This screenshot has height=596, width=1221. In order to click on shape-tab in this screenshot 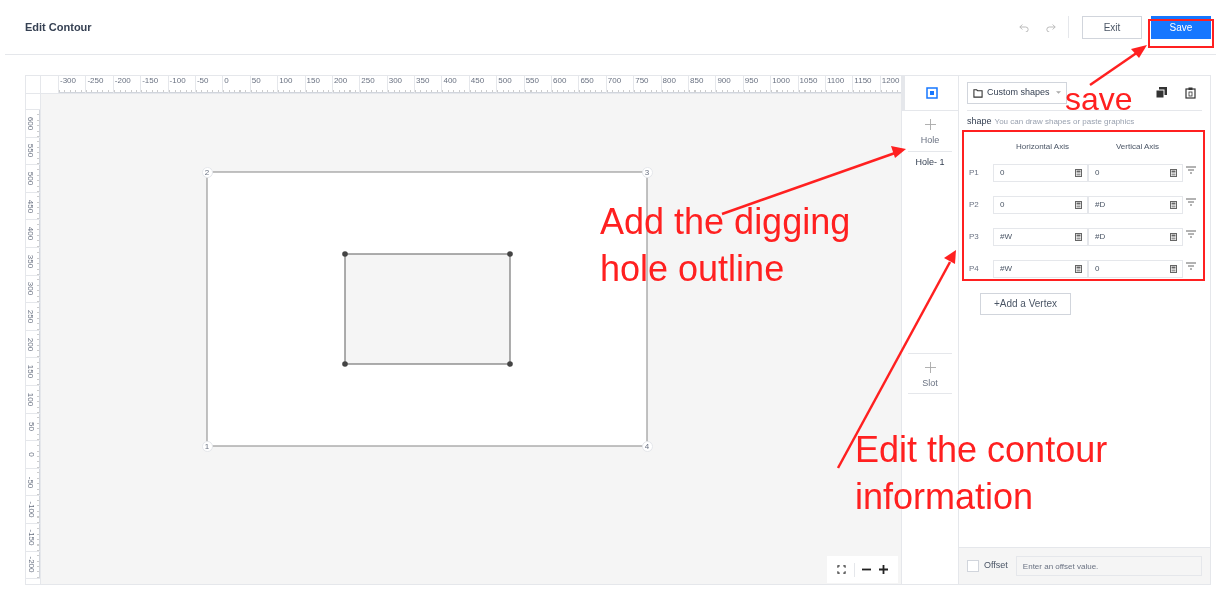, I will do `click(930, 93)`.